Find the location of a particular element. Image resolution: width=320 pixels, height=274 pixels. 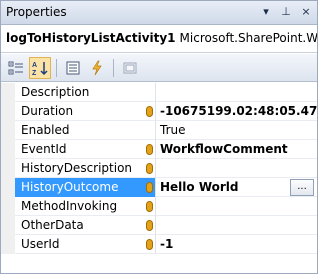

property-name: UserId is located at coordinates (85, 244).